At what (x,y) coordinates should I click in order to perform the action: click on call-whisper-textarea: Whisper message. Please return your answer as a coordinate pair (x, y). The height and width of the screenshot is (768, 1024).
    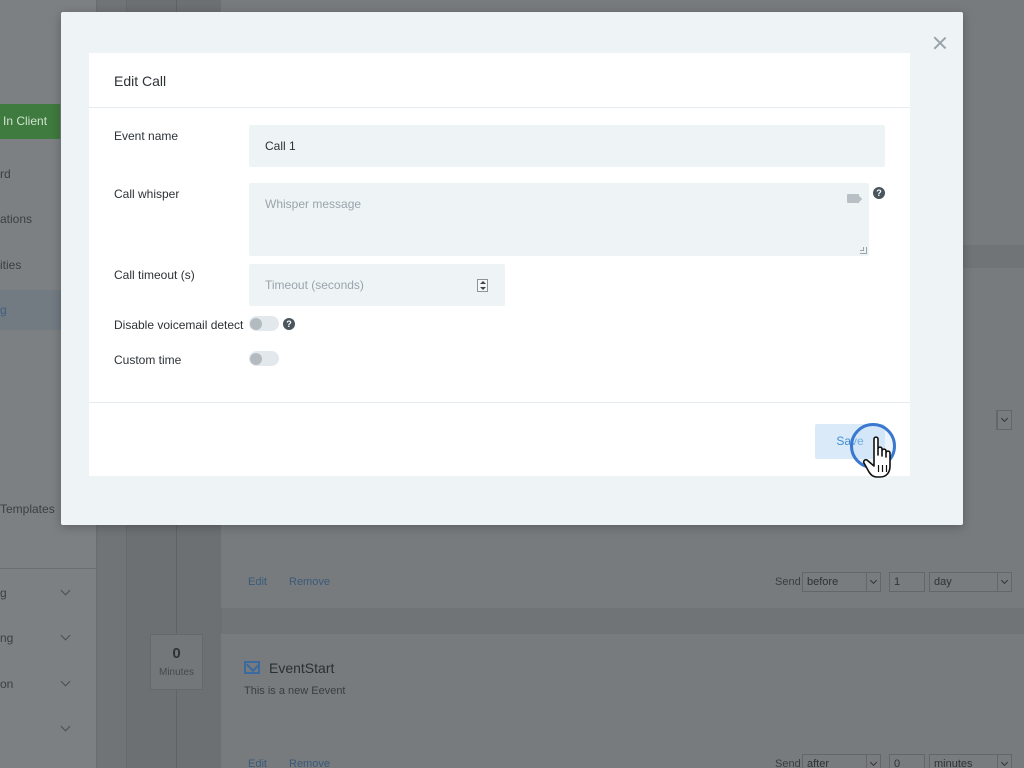
    Looking at the image, I should click on (559, 219).